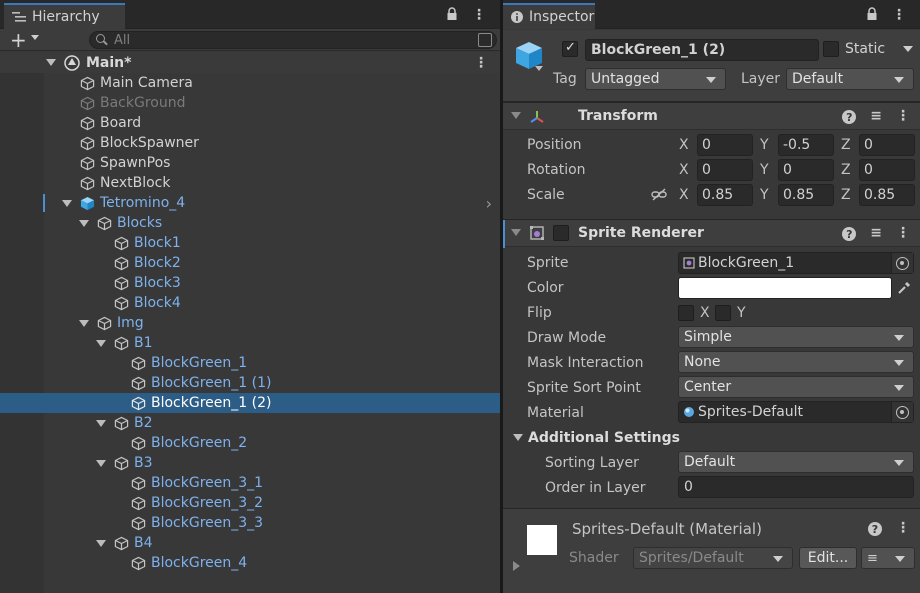 The width and height of the screenshot is (920, 593). I want to click on hierarchy-item: Tetromino_4 ›, so click(250, 203).